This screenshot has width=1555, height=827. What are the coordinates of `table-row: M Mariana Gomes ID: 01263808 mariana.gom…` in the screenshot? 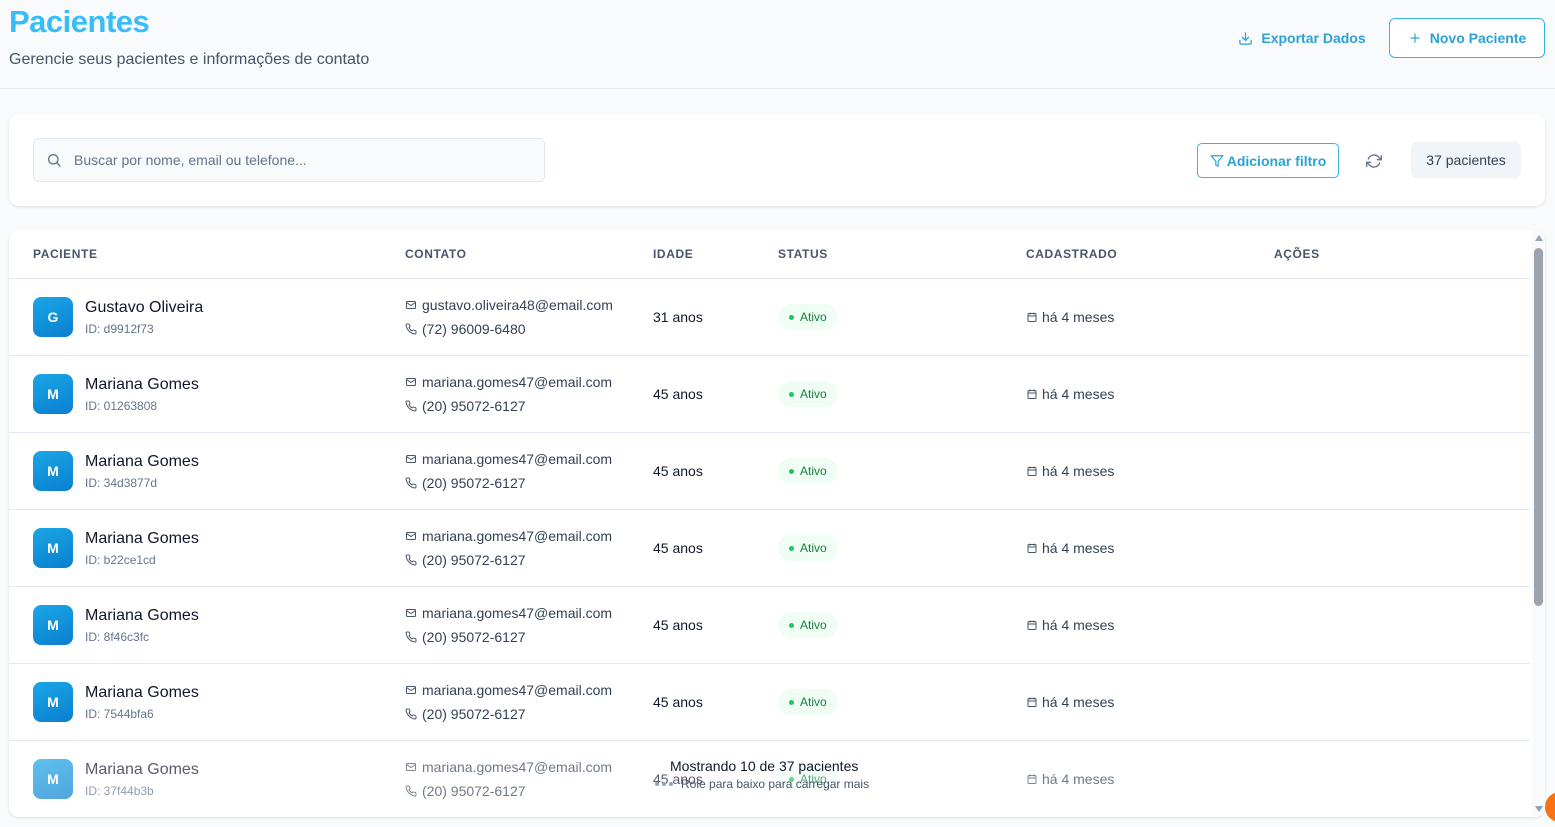 It's located at (769, 394).